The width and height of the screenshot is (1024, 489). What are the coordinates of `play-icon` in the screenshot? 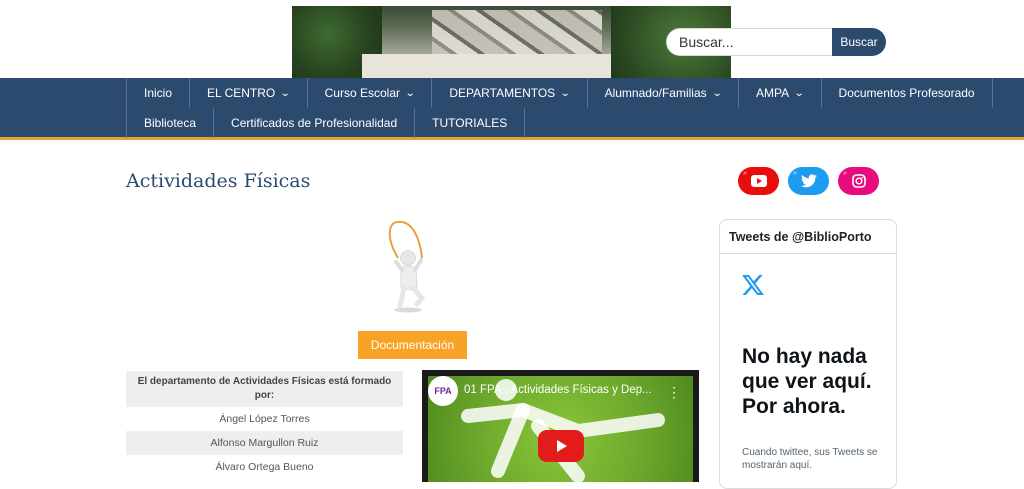 It's located at (562, 446).